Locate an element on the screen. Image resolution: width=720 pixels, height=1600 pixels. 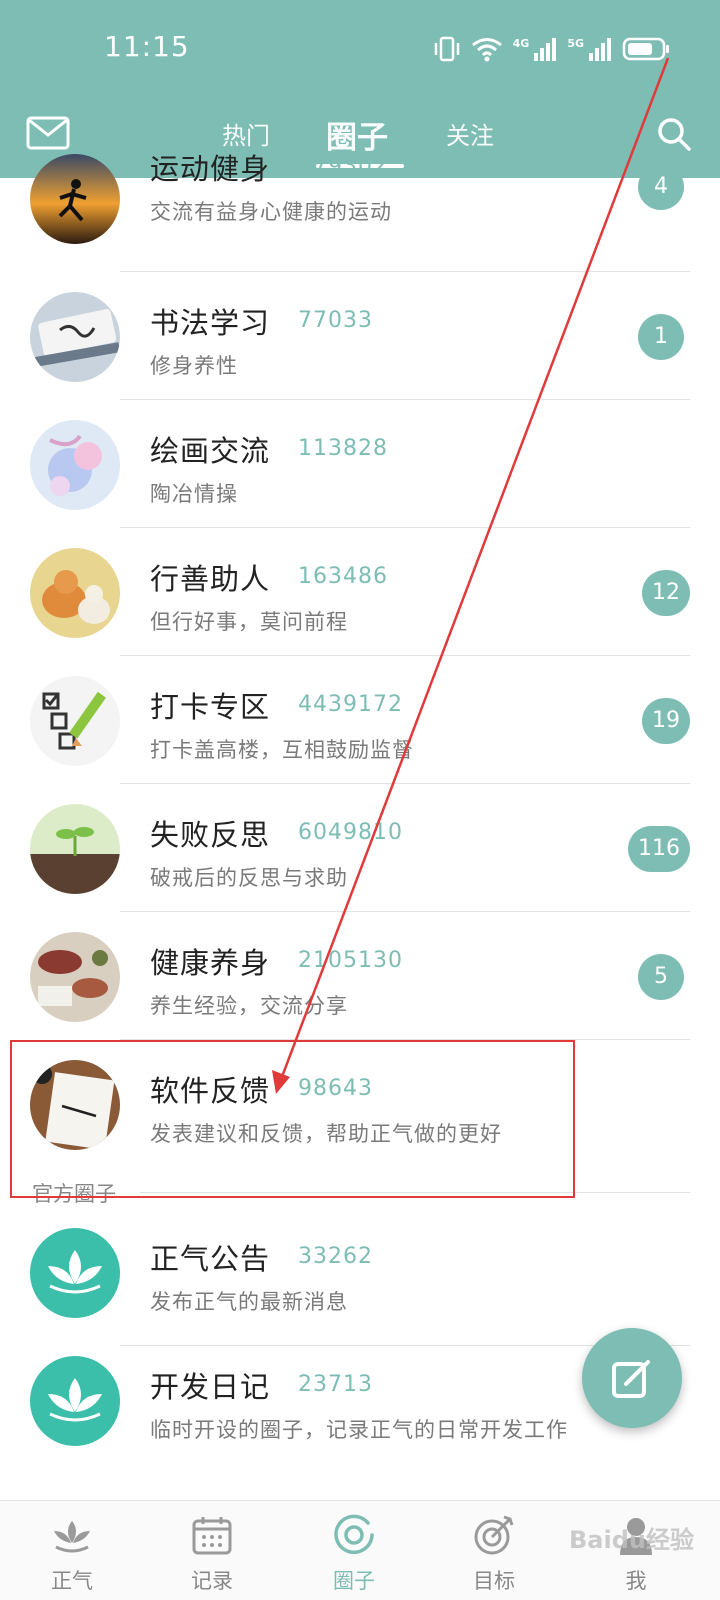
list-item: 打卡专区 4439172 打卡盖高楼，互相鼓励监督 19 is located at coordinates (360, 721).